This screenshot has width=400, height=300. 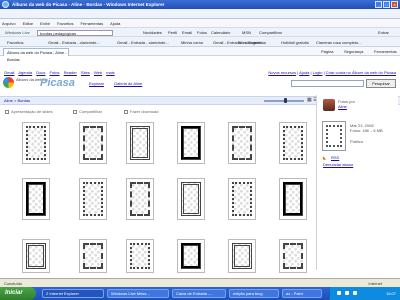 I want to click on favorite-item: Sites Sugeridos, so click(x=252, y=42).